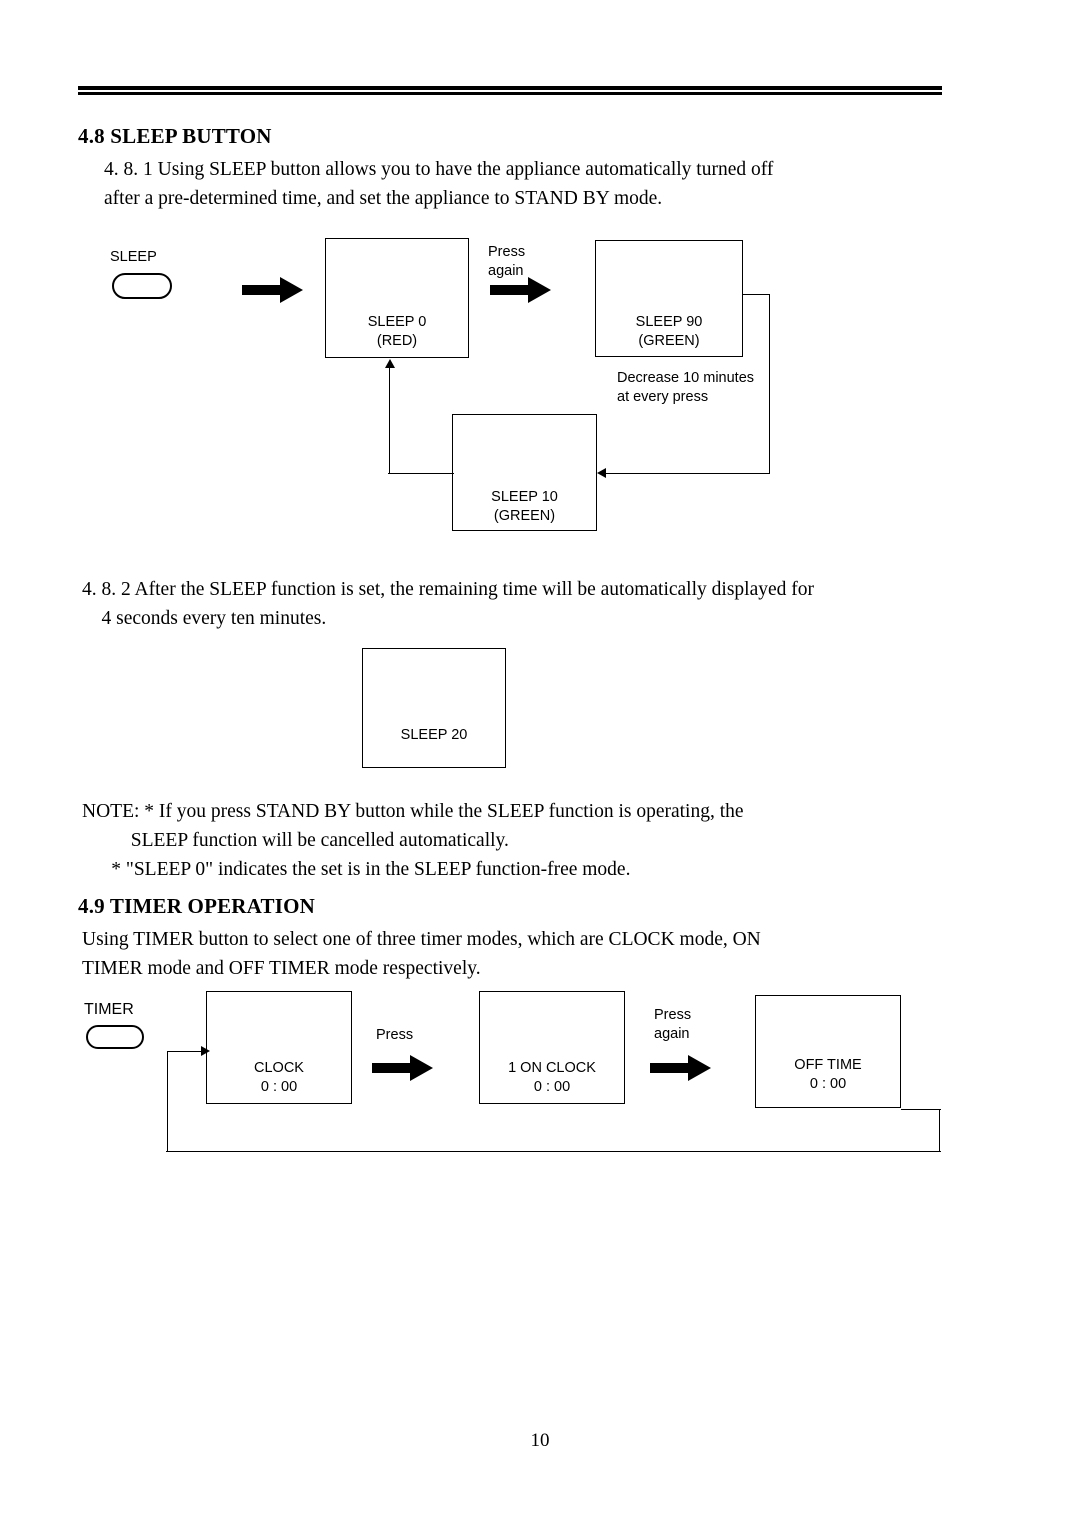 Image resolution: width=1080 pixels, height=1527 pixels. Describe the element at coordinates (115, 1037) in the screenshot. I see `timer-button-icon` at that location.